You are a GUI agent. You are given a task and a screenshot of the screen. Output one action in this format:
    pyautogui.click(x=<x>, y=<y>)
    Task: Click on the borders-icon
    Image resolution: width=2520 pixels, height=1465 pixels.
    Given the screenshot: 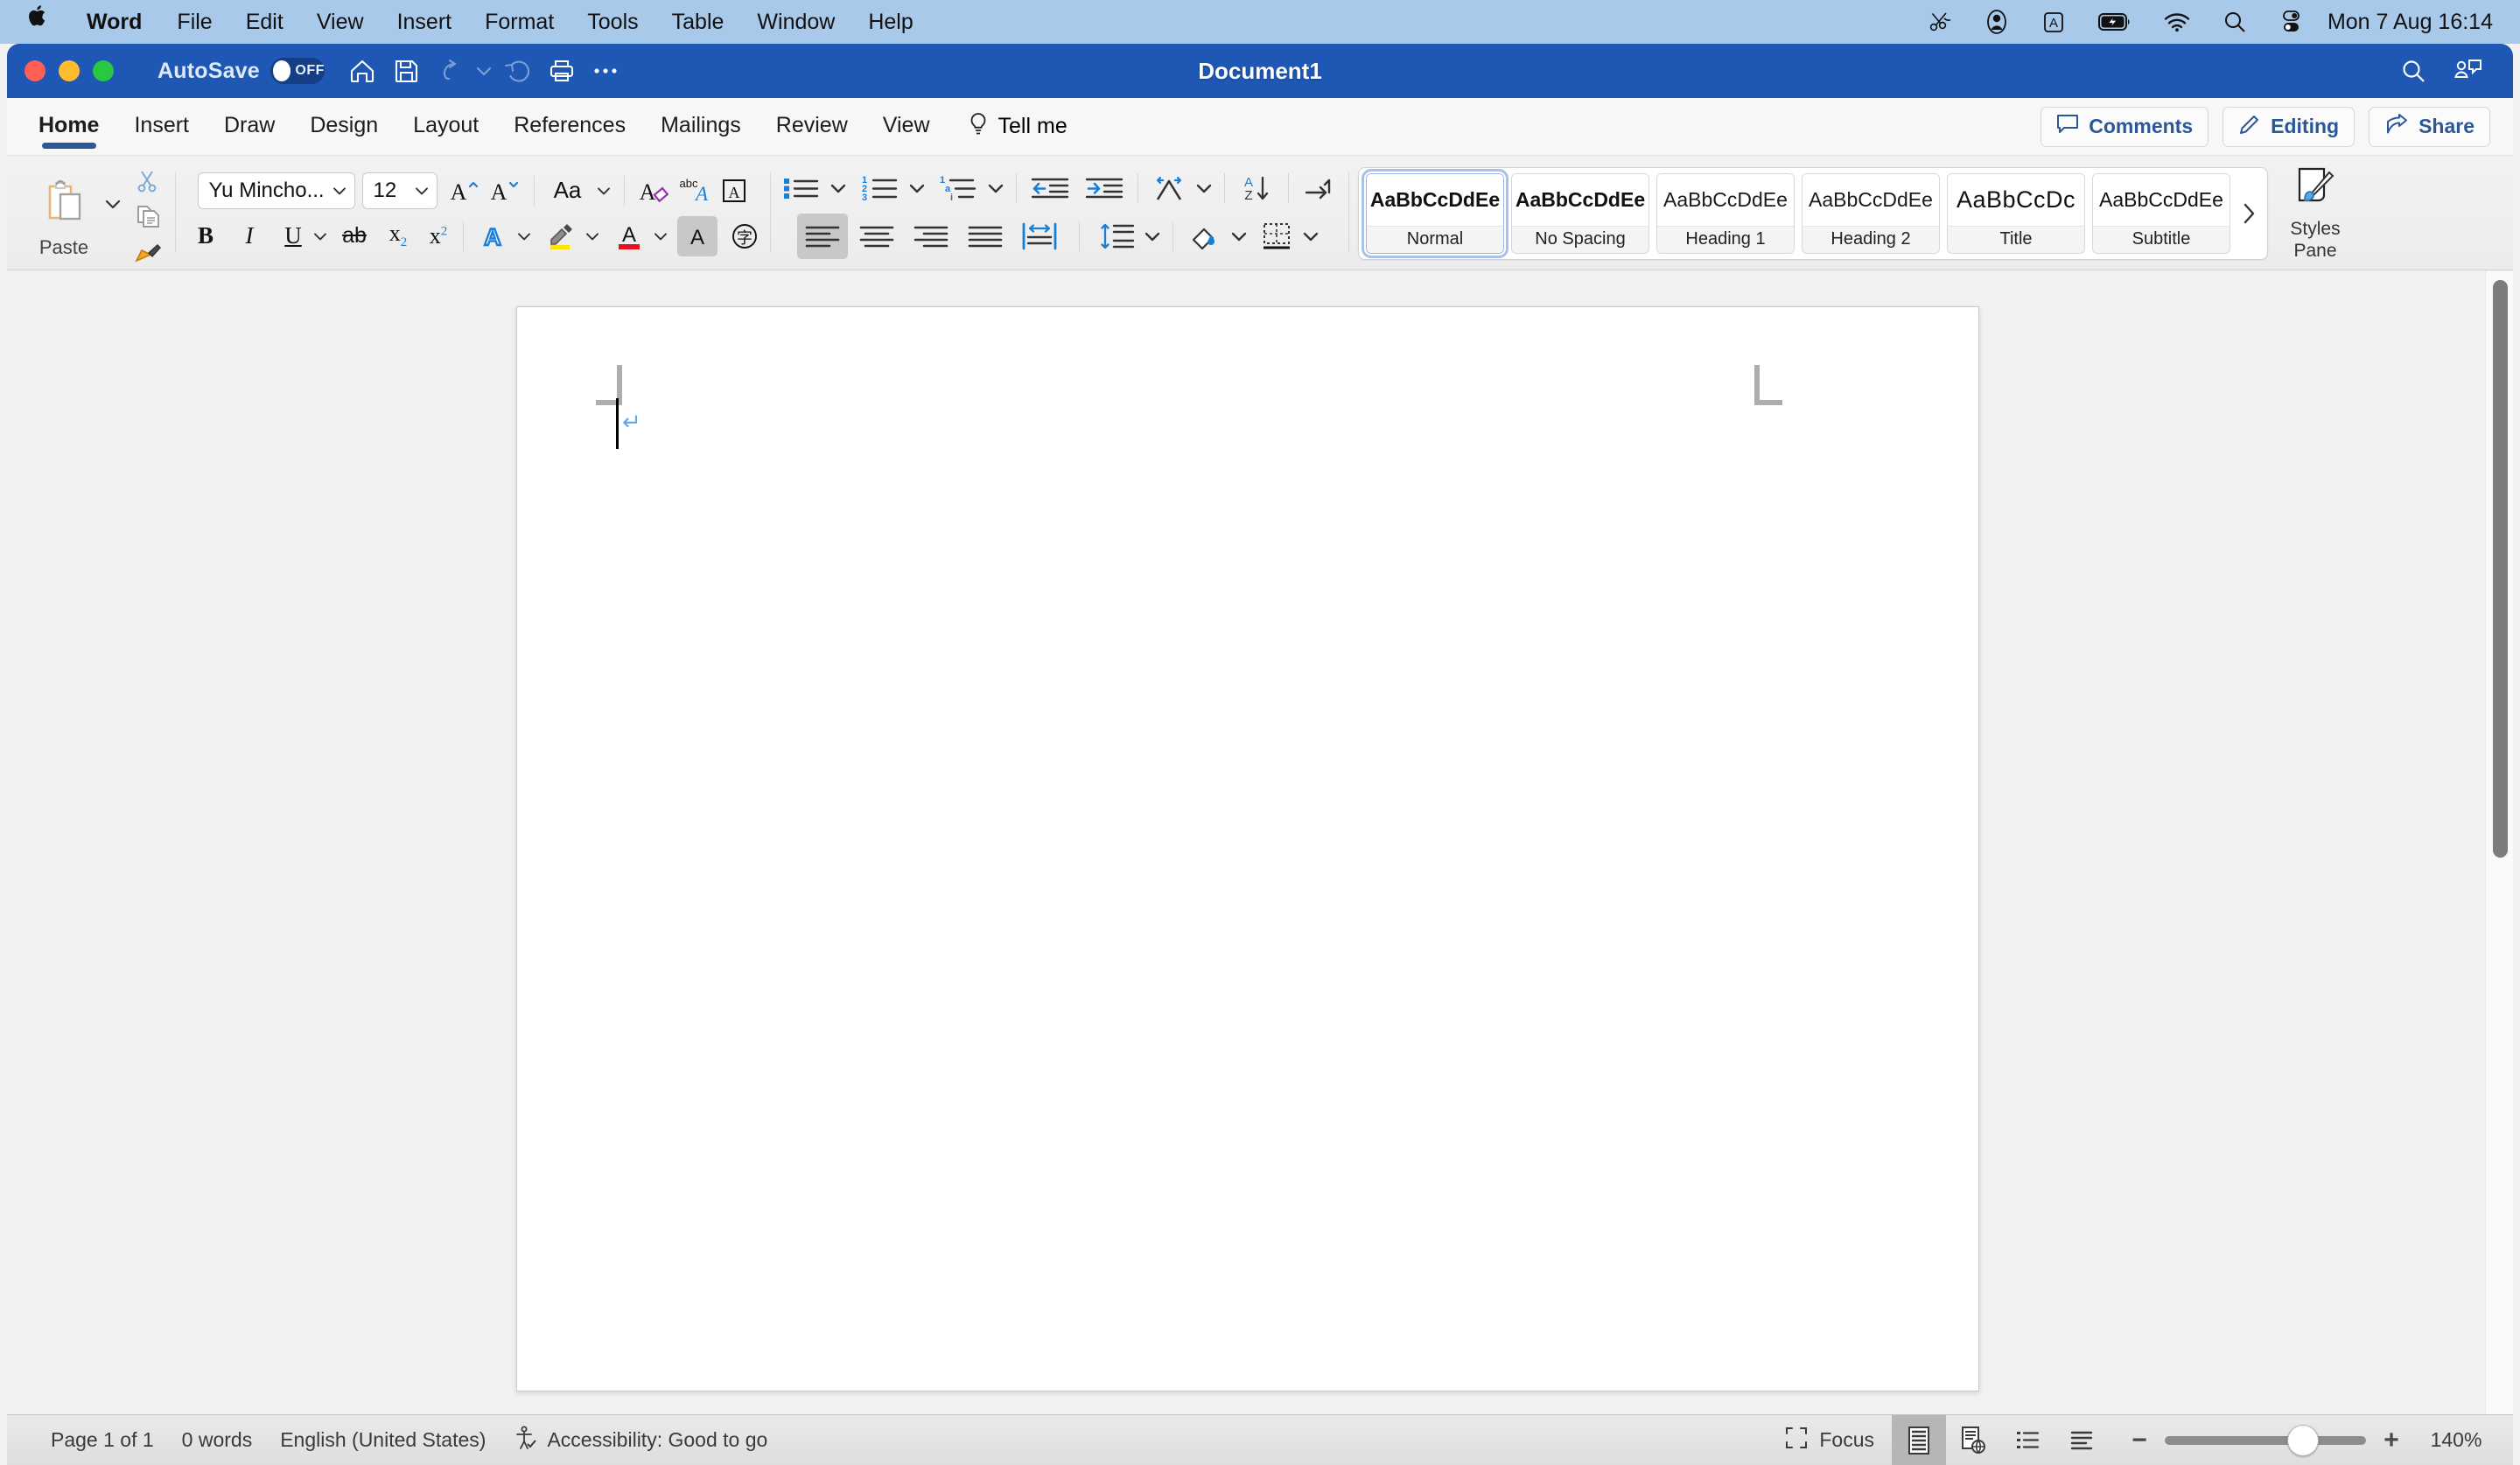 What is the action you would take?
    pyautogui.click(x=1276, y=236)
    